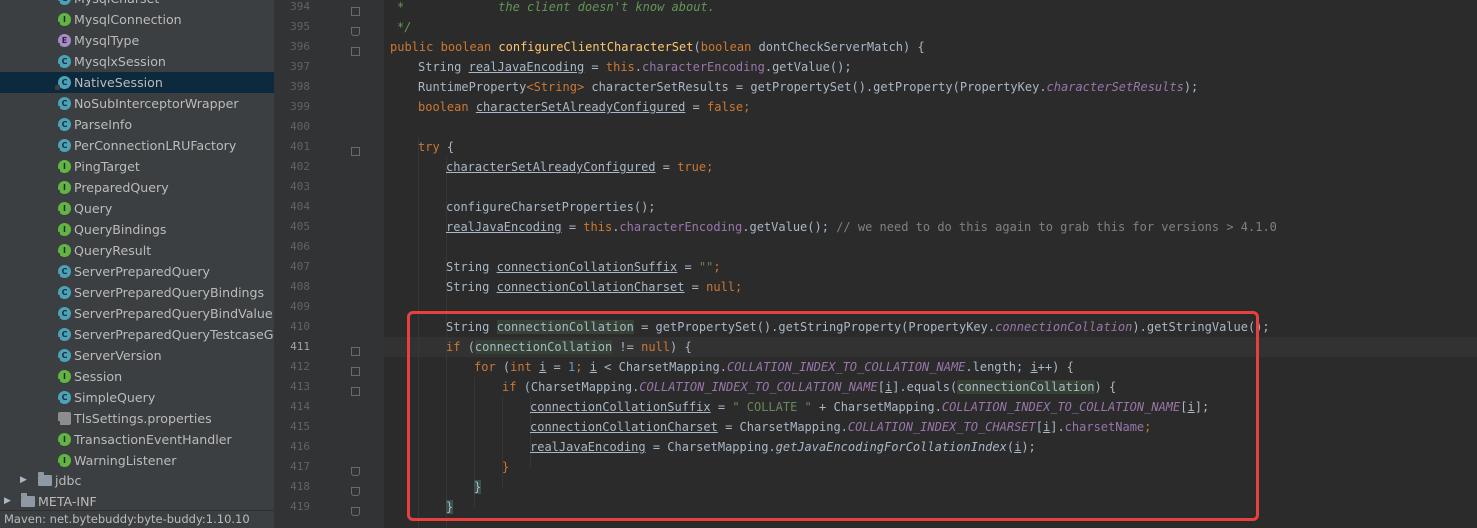 This screenshot has height=528, width=1477. Describe the element at coordinates (156, 103) in the screenshot. I see `tree-item-label: NoSubInterceptorWrapper` at that location.